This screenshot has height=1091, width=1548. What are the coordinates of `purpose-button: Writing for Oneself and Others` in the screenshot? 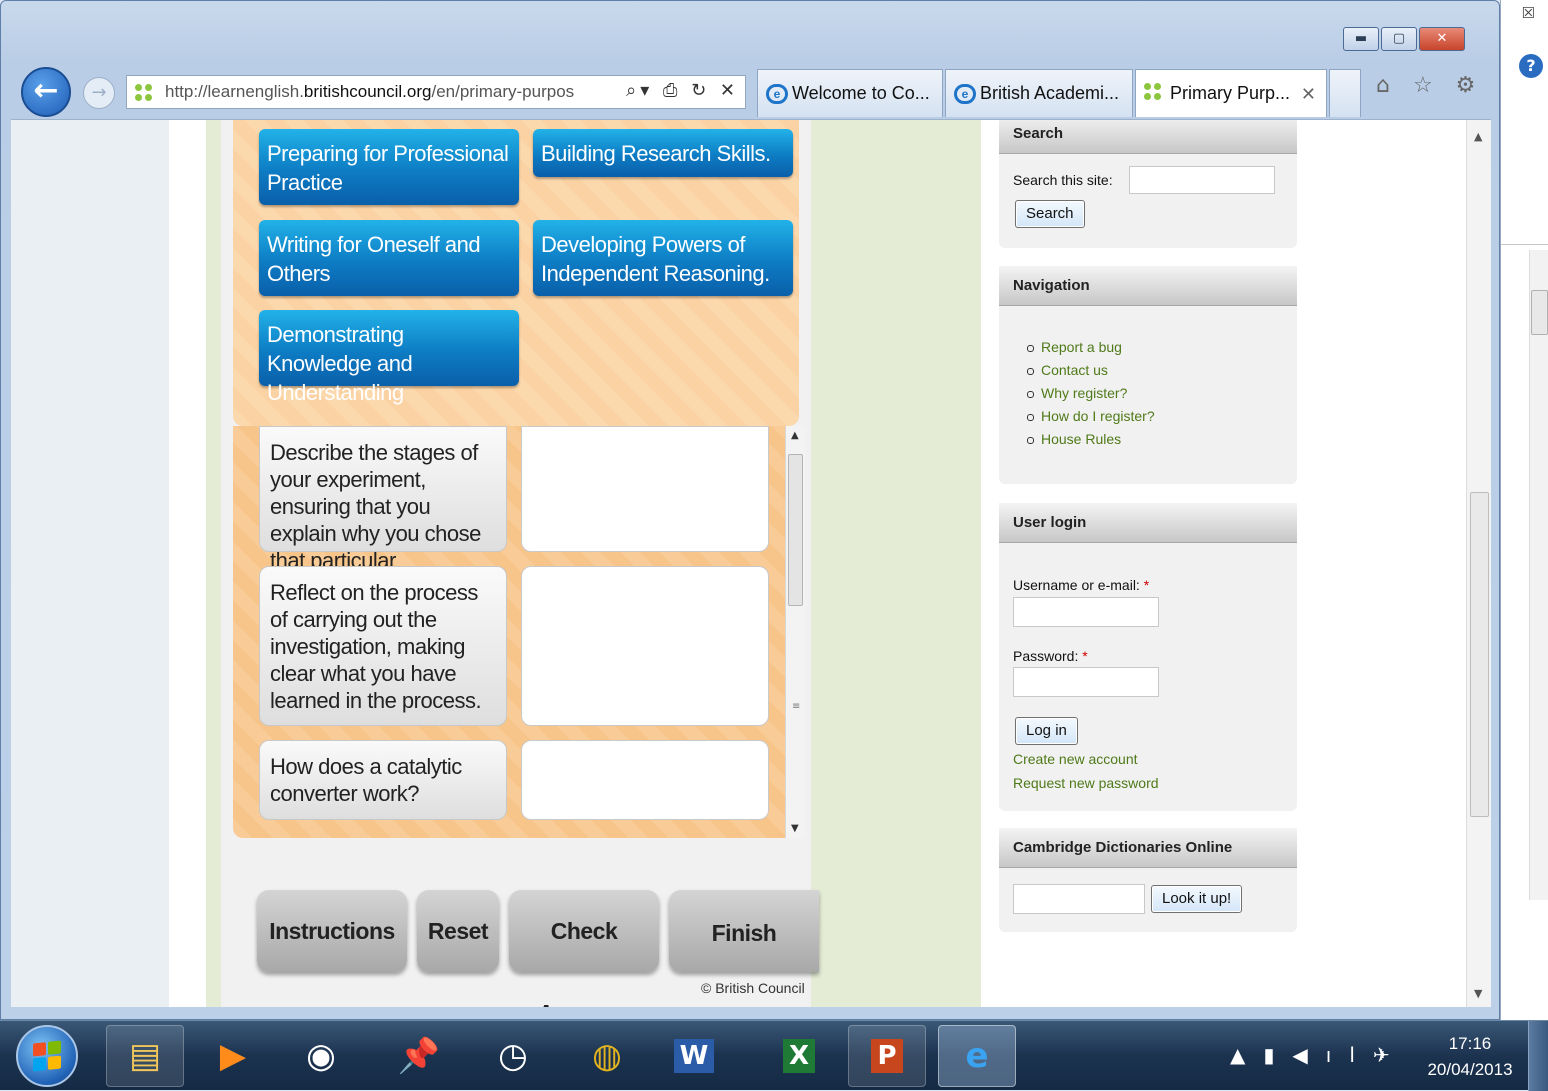 It's located at (389, 258).